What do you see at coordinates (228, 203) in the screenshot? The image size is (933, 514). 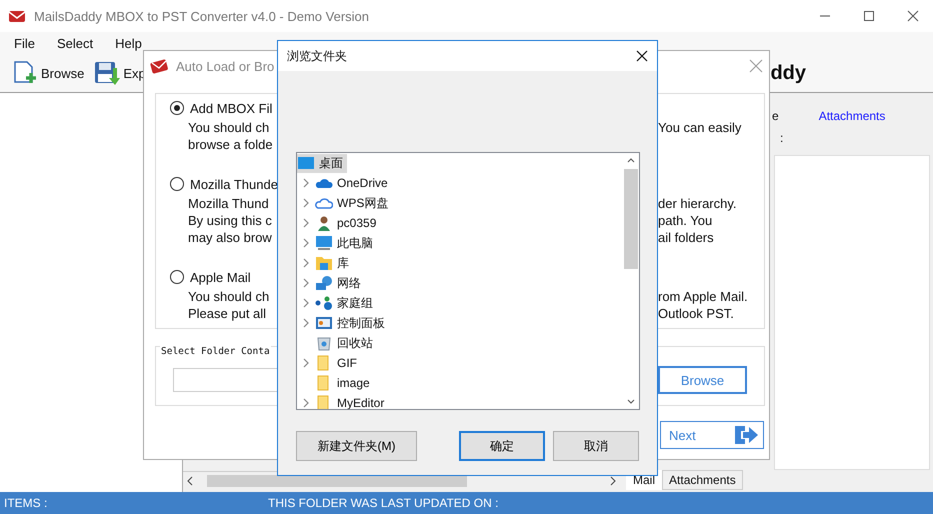 I see `option-description: Mozilla Thund` at bounding box center [228, 203].